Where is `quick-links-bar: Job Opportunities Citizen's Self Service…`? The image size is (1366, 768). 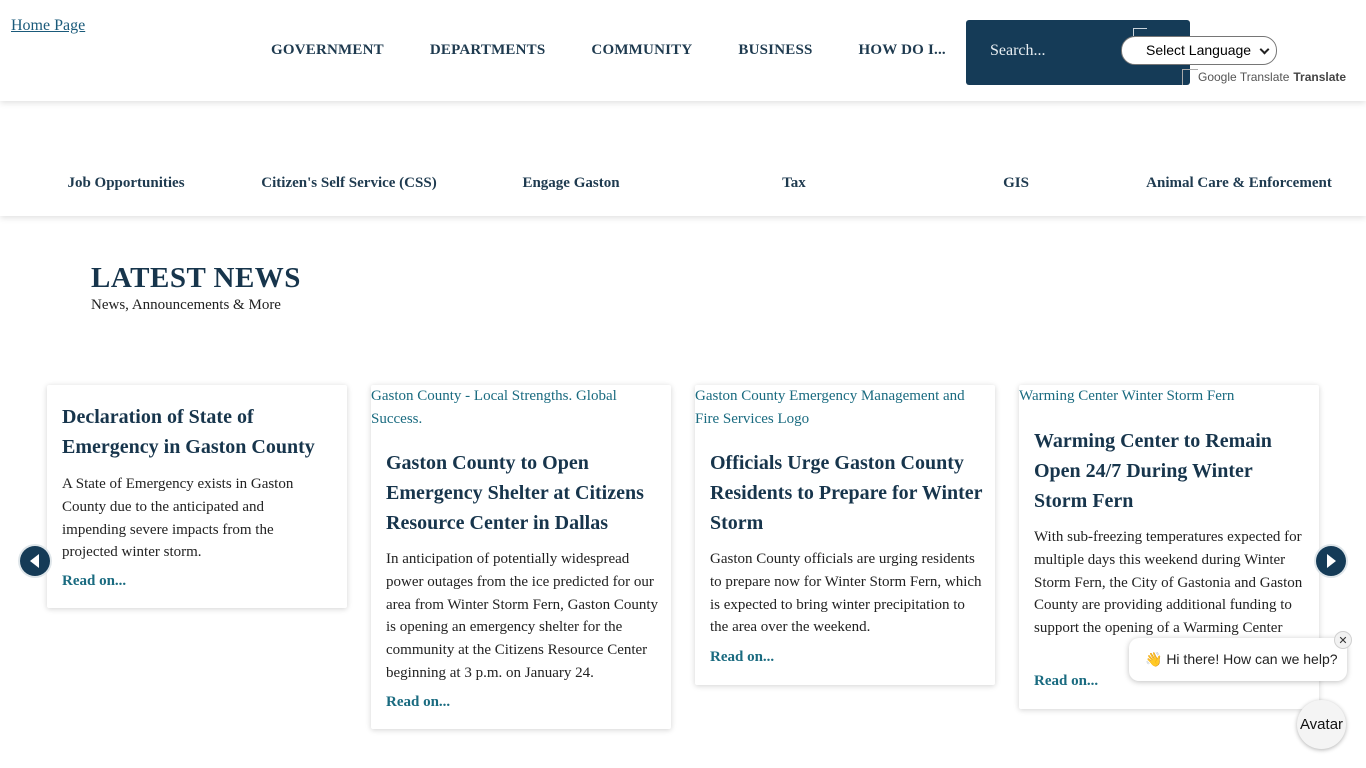 quick-links-bar: Job Opportunities Citizen's Self Service… is located at coordinates (683, 158).